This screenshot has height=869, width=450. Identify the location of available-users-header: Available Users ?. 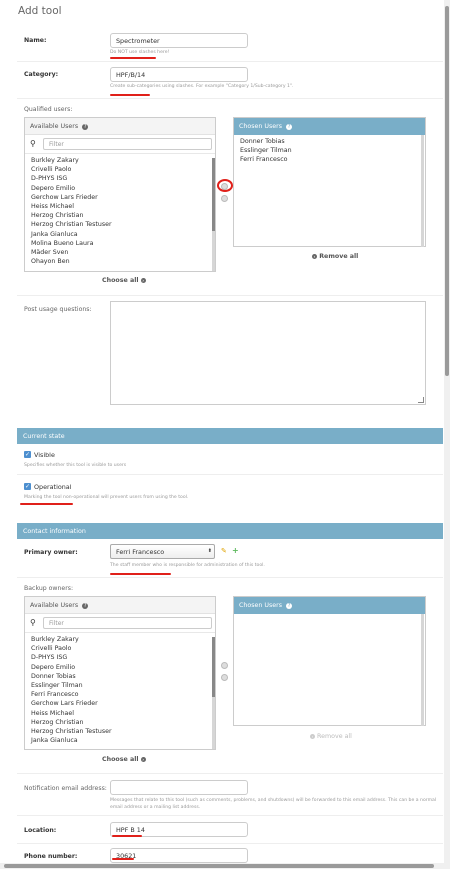
(120, 605).